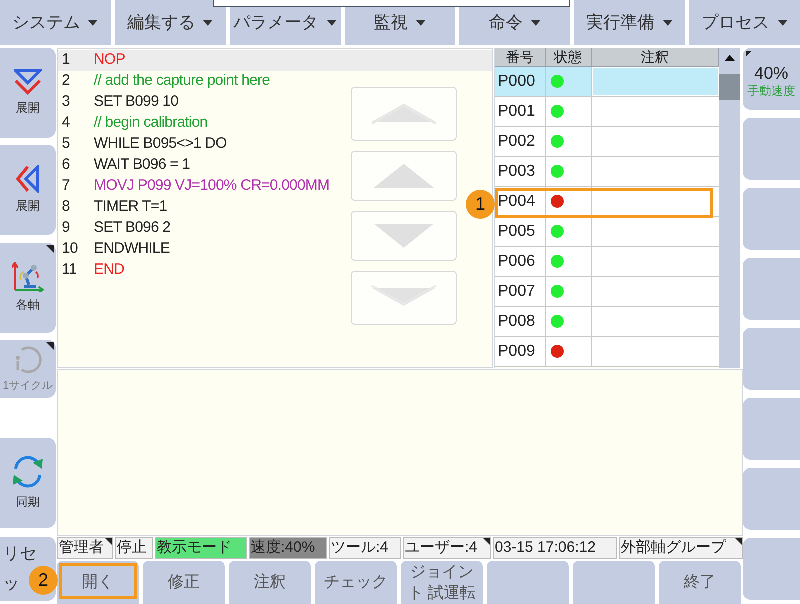 The width and height of the screenshot is (800, 604). What do you see at coordinates (136, 102) in the screenshot?
I see `code-line: SET B099 10` at bounding box center [136, 102].